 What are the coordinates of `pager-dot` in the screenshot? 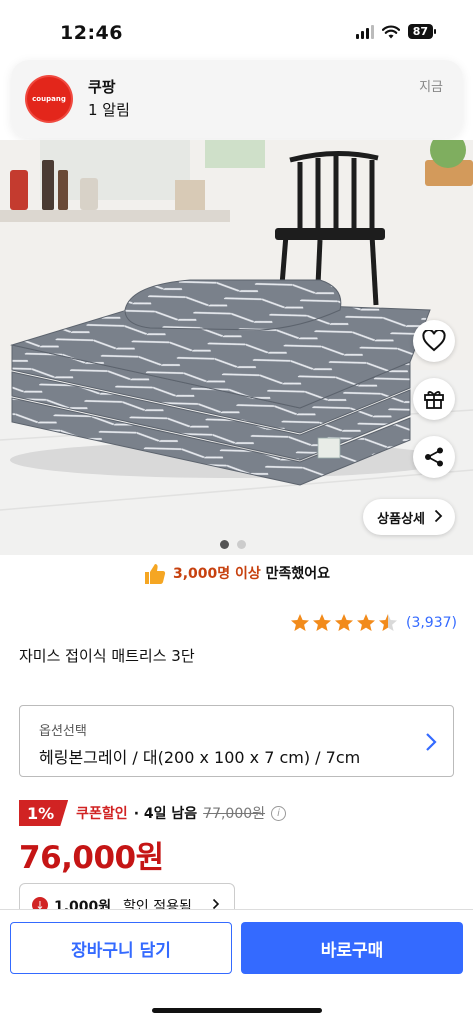 It's located at (241, 544).